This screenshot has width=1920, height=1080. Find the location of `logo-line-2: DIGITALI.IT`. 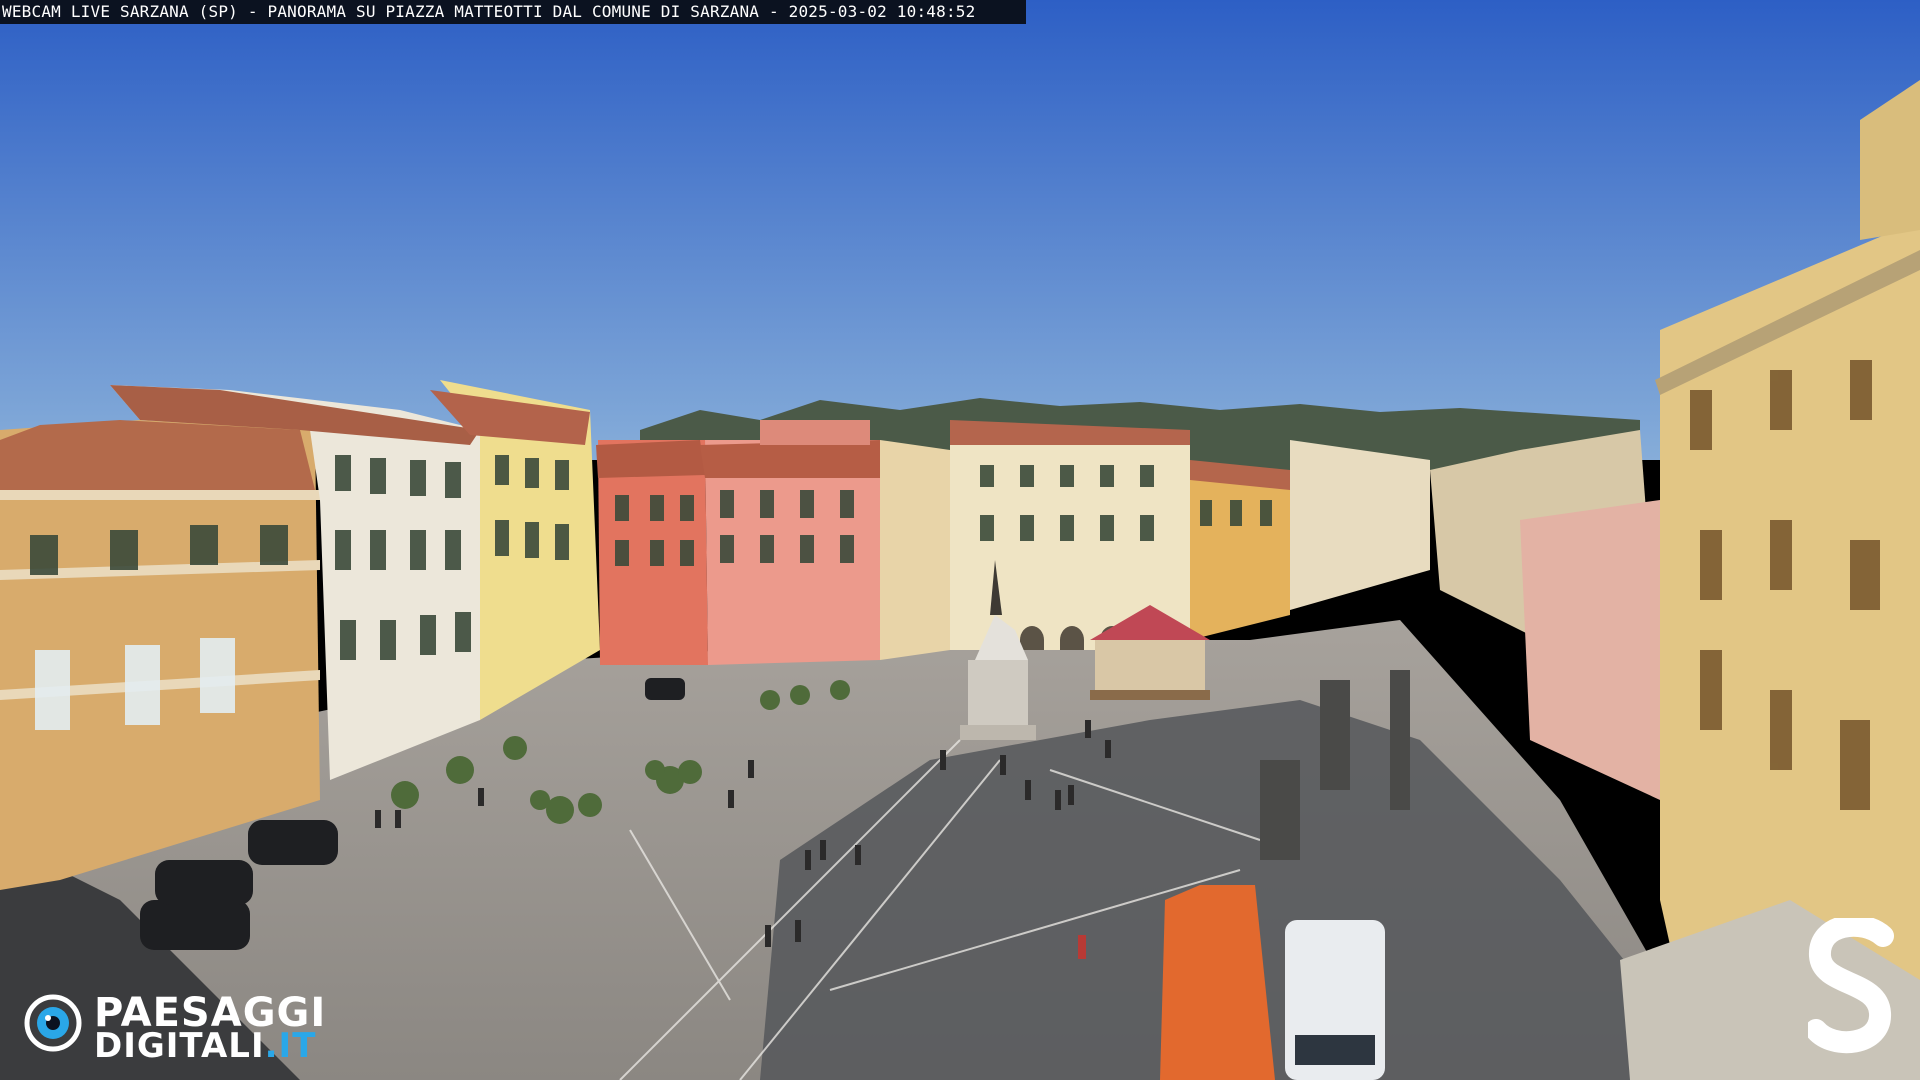

logo-line-2: DIGITALI.IT is located at coordinates (205, 1046).